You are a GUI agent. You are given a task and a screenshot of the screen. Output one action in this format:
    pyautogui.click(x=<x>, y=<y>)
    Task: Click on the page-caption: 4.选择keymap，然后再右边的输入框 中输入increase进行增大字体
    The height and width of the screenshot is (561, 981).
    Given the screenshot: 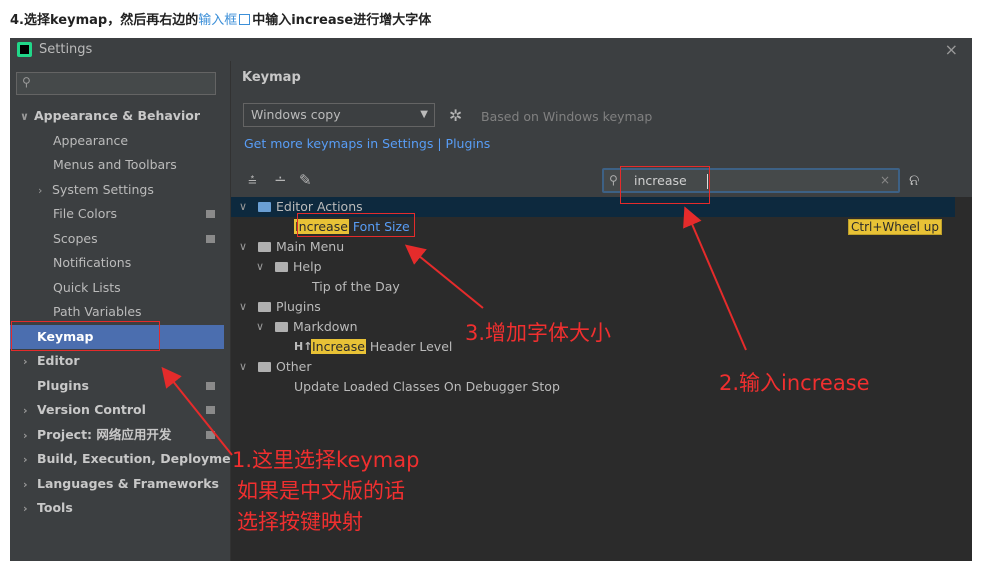 What is the action you would take?
    pyautogui.click(x=220, y=18)
    